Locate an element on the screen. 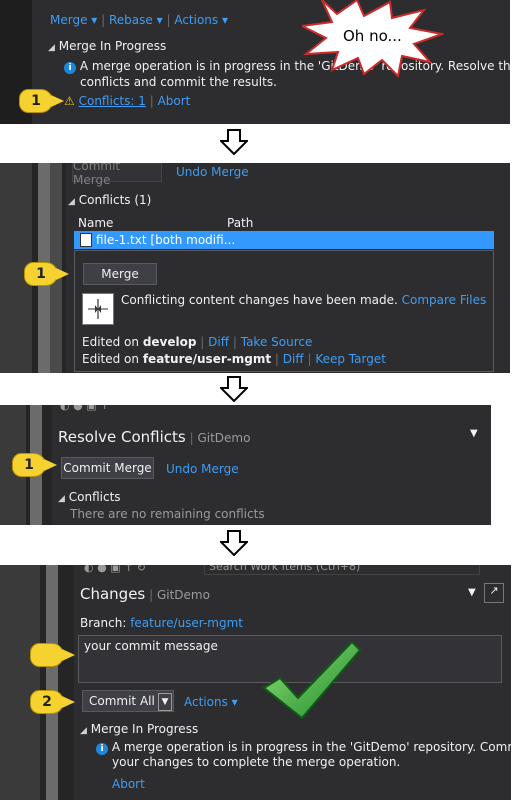 Image resolution: width=513 pixels, height=800 pixels. toolbar: Merge ▾ | Rebase ▾ | Actions ▾ is located at coordinates (139, 20).